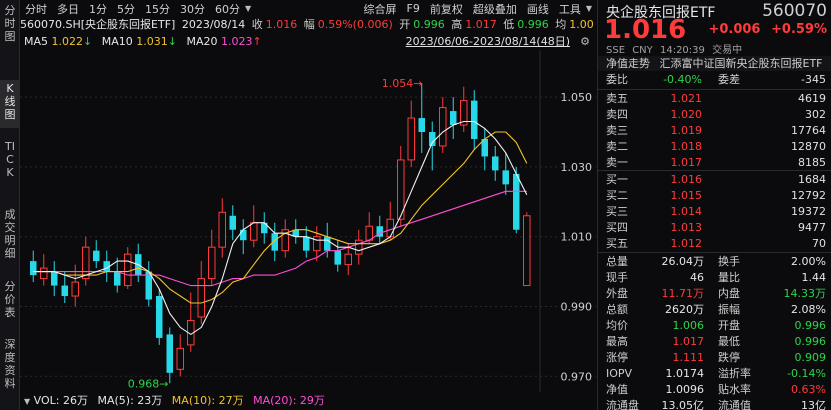 This screenshot has height=410, width=831. Describe the element at coordinates (591, 8) in the screenshot. I see `tools-chevron-icon: ▼` at that location.